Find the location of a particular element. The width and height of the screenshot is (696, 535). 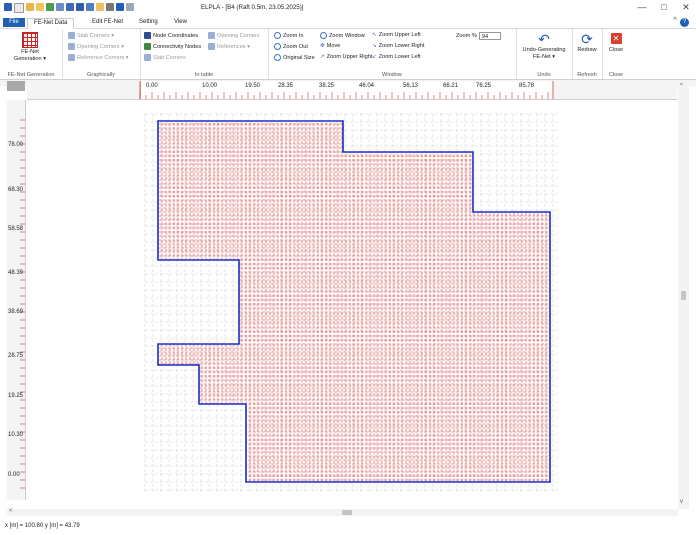

zoom-percent-control: Zoom % 94 is located at coordinates (478, 36).